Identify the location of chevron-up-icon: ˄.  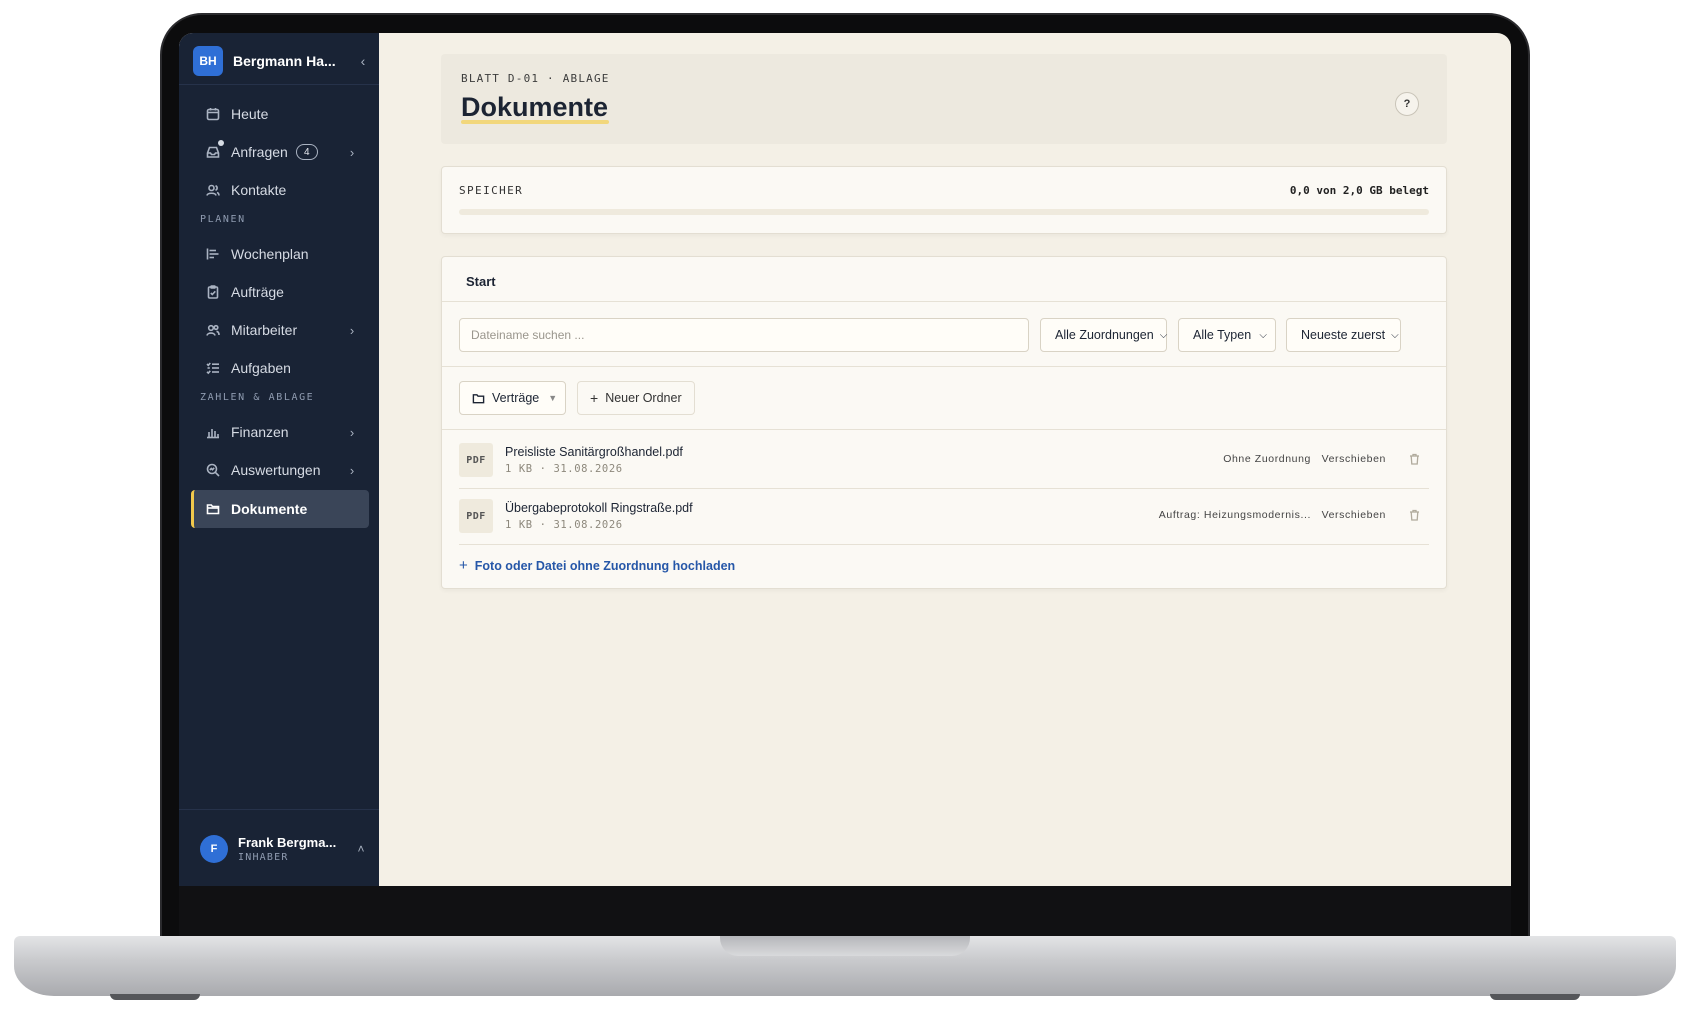
(361, 849).